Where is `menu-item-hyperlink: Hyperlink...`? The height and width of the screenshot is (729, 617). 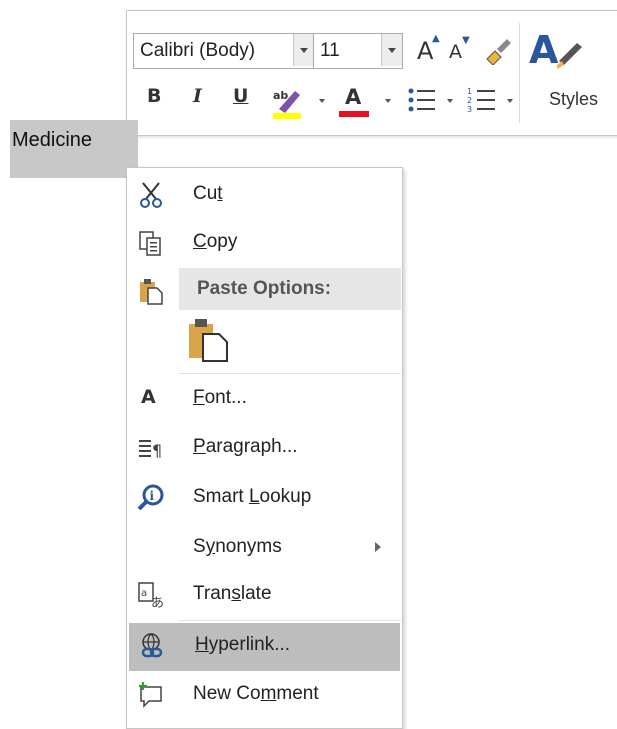
menu-item-hyperlink: Hyperlink... is located at coordinates (264, 647).